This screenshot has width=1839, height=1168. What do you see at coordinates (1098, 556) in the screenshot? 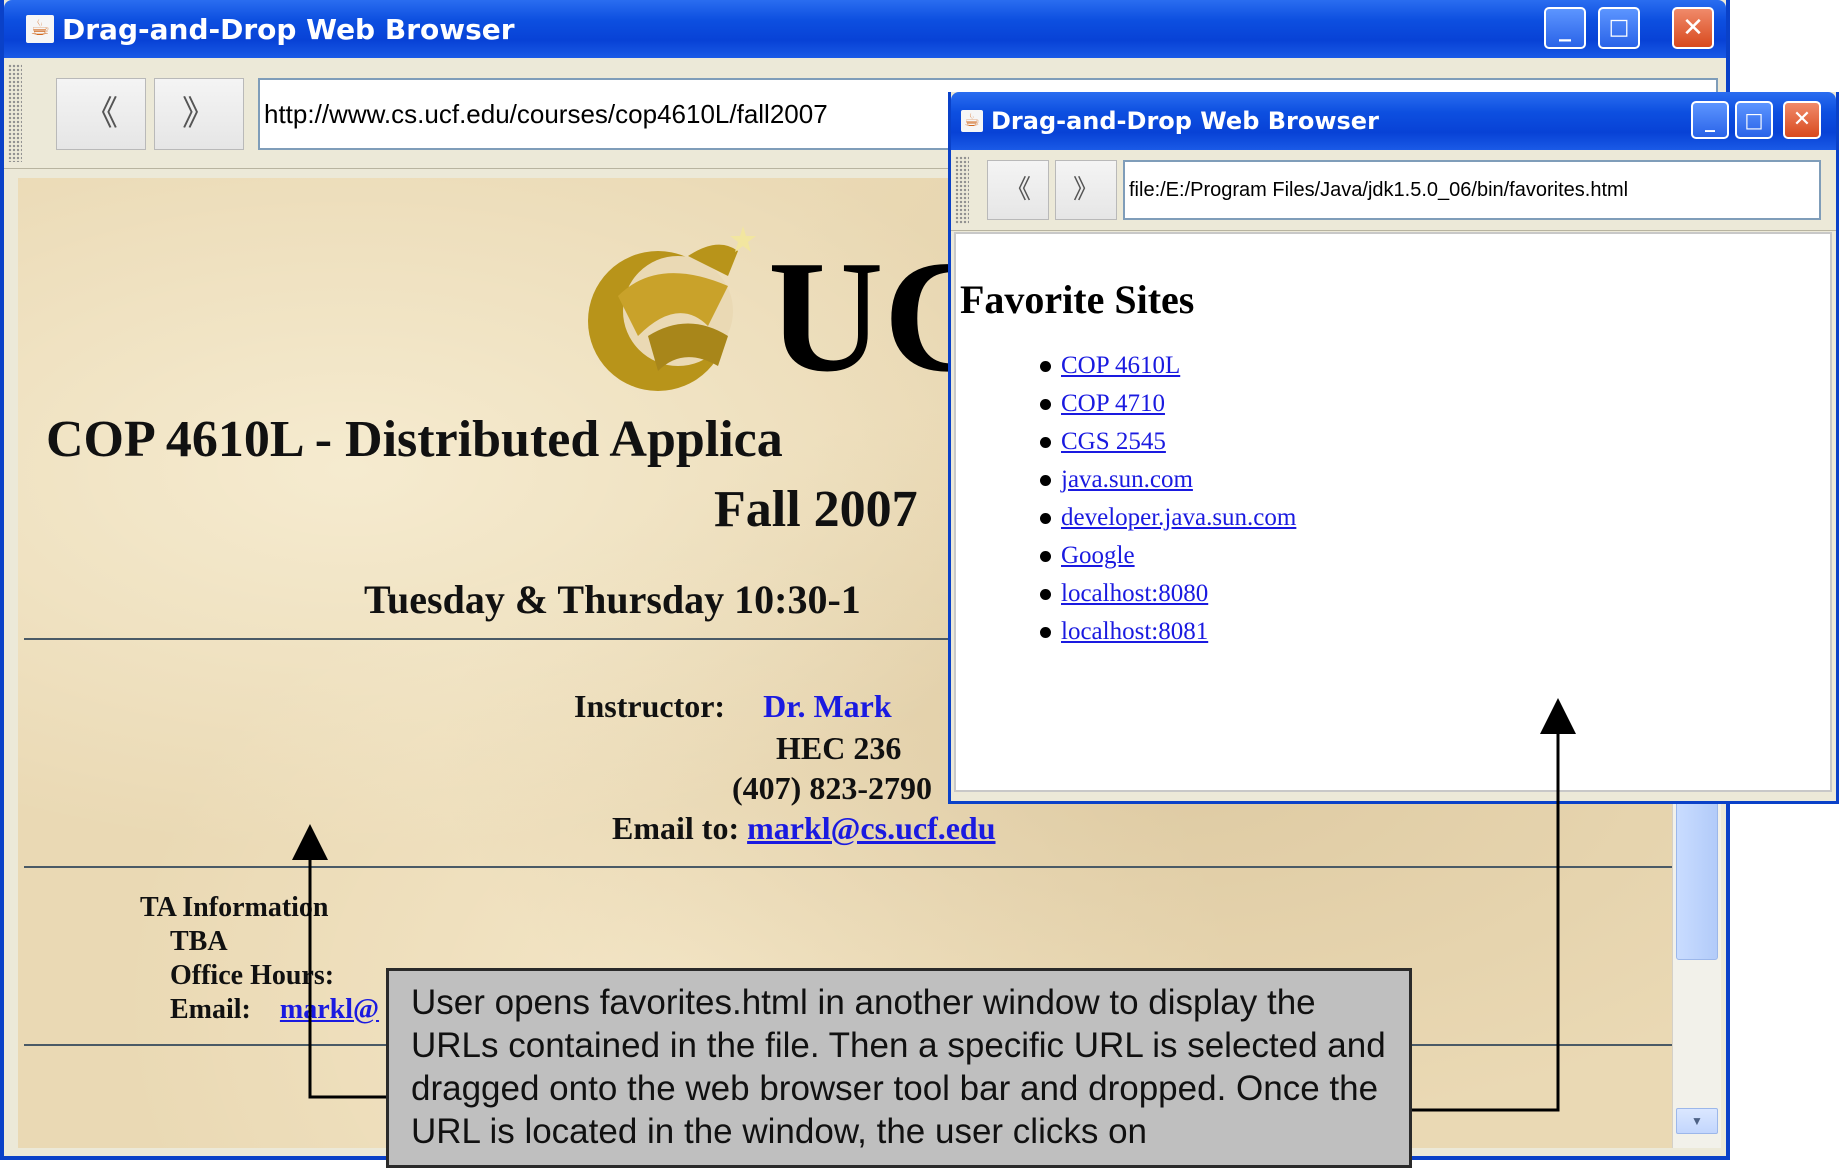
I see `favorite-link: Google` at bounding box center [1098, 556].